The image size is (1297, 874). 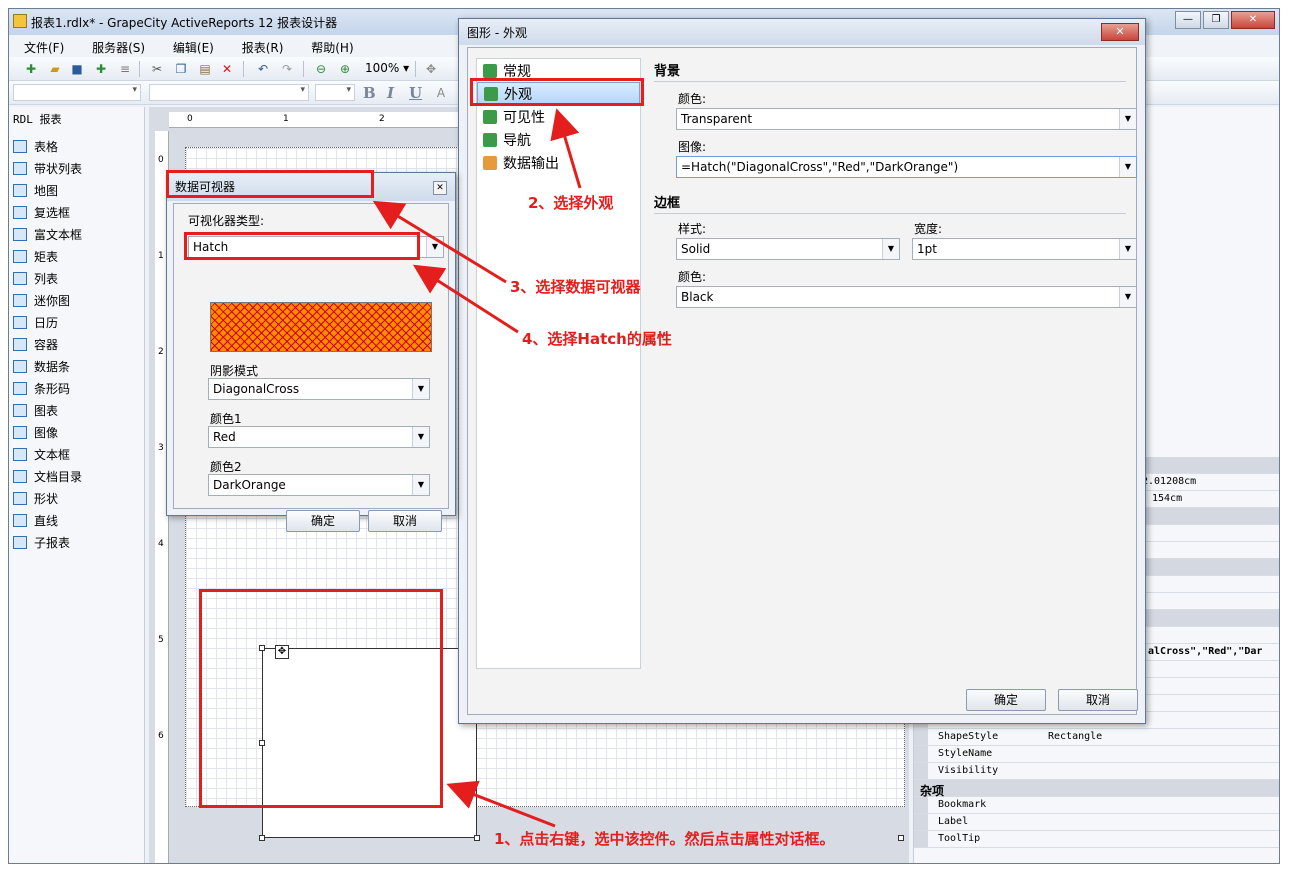 I want to click on minimize-button: —, so click(x=1188, y=20).